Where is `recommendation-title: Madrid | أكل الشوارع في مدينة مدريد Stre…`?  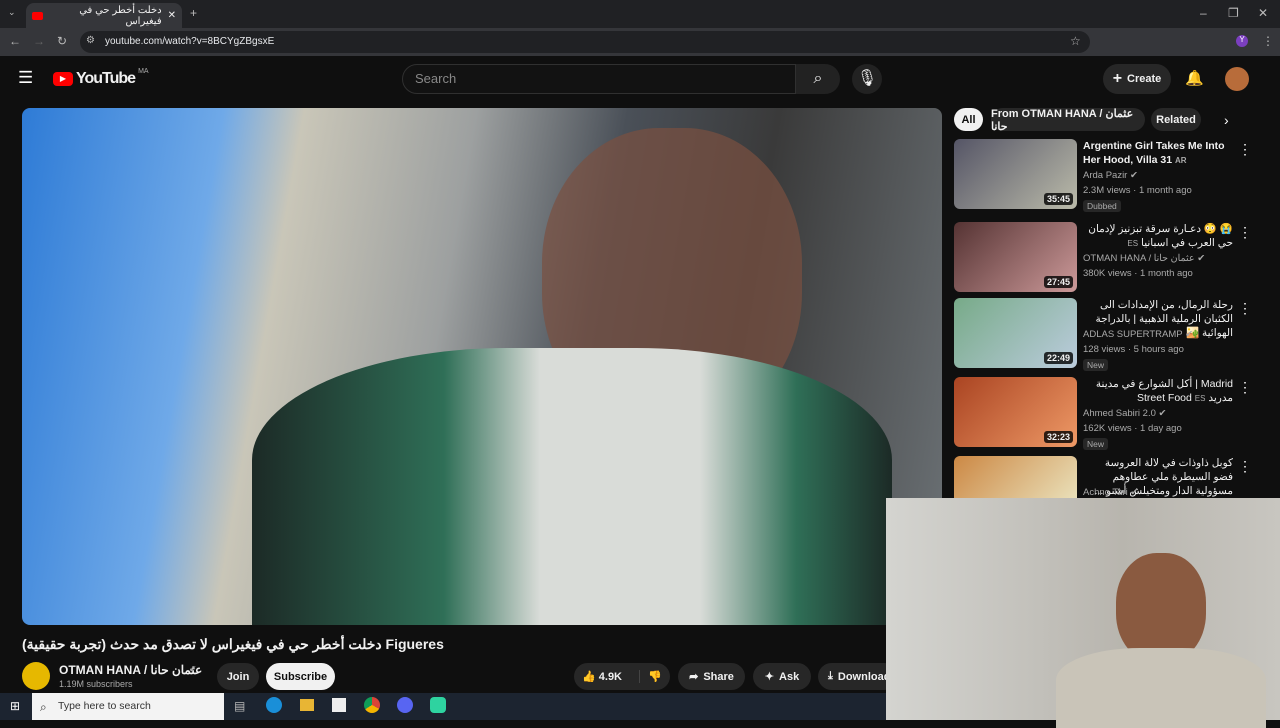
recommendation-title: Madrid | أكل الشوارع في مدينة مدريد Stre… is located at coordinates (1158, 391).